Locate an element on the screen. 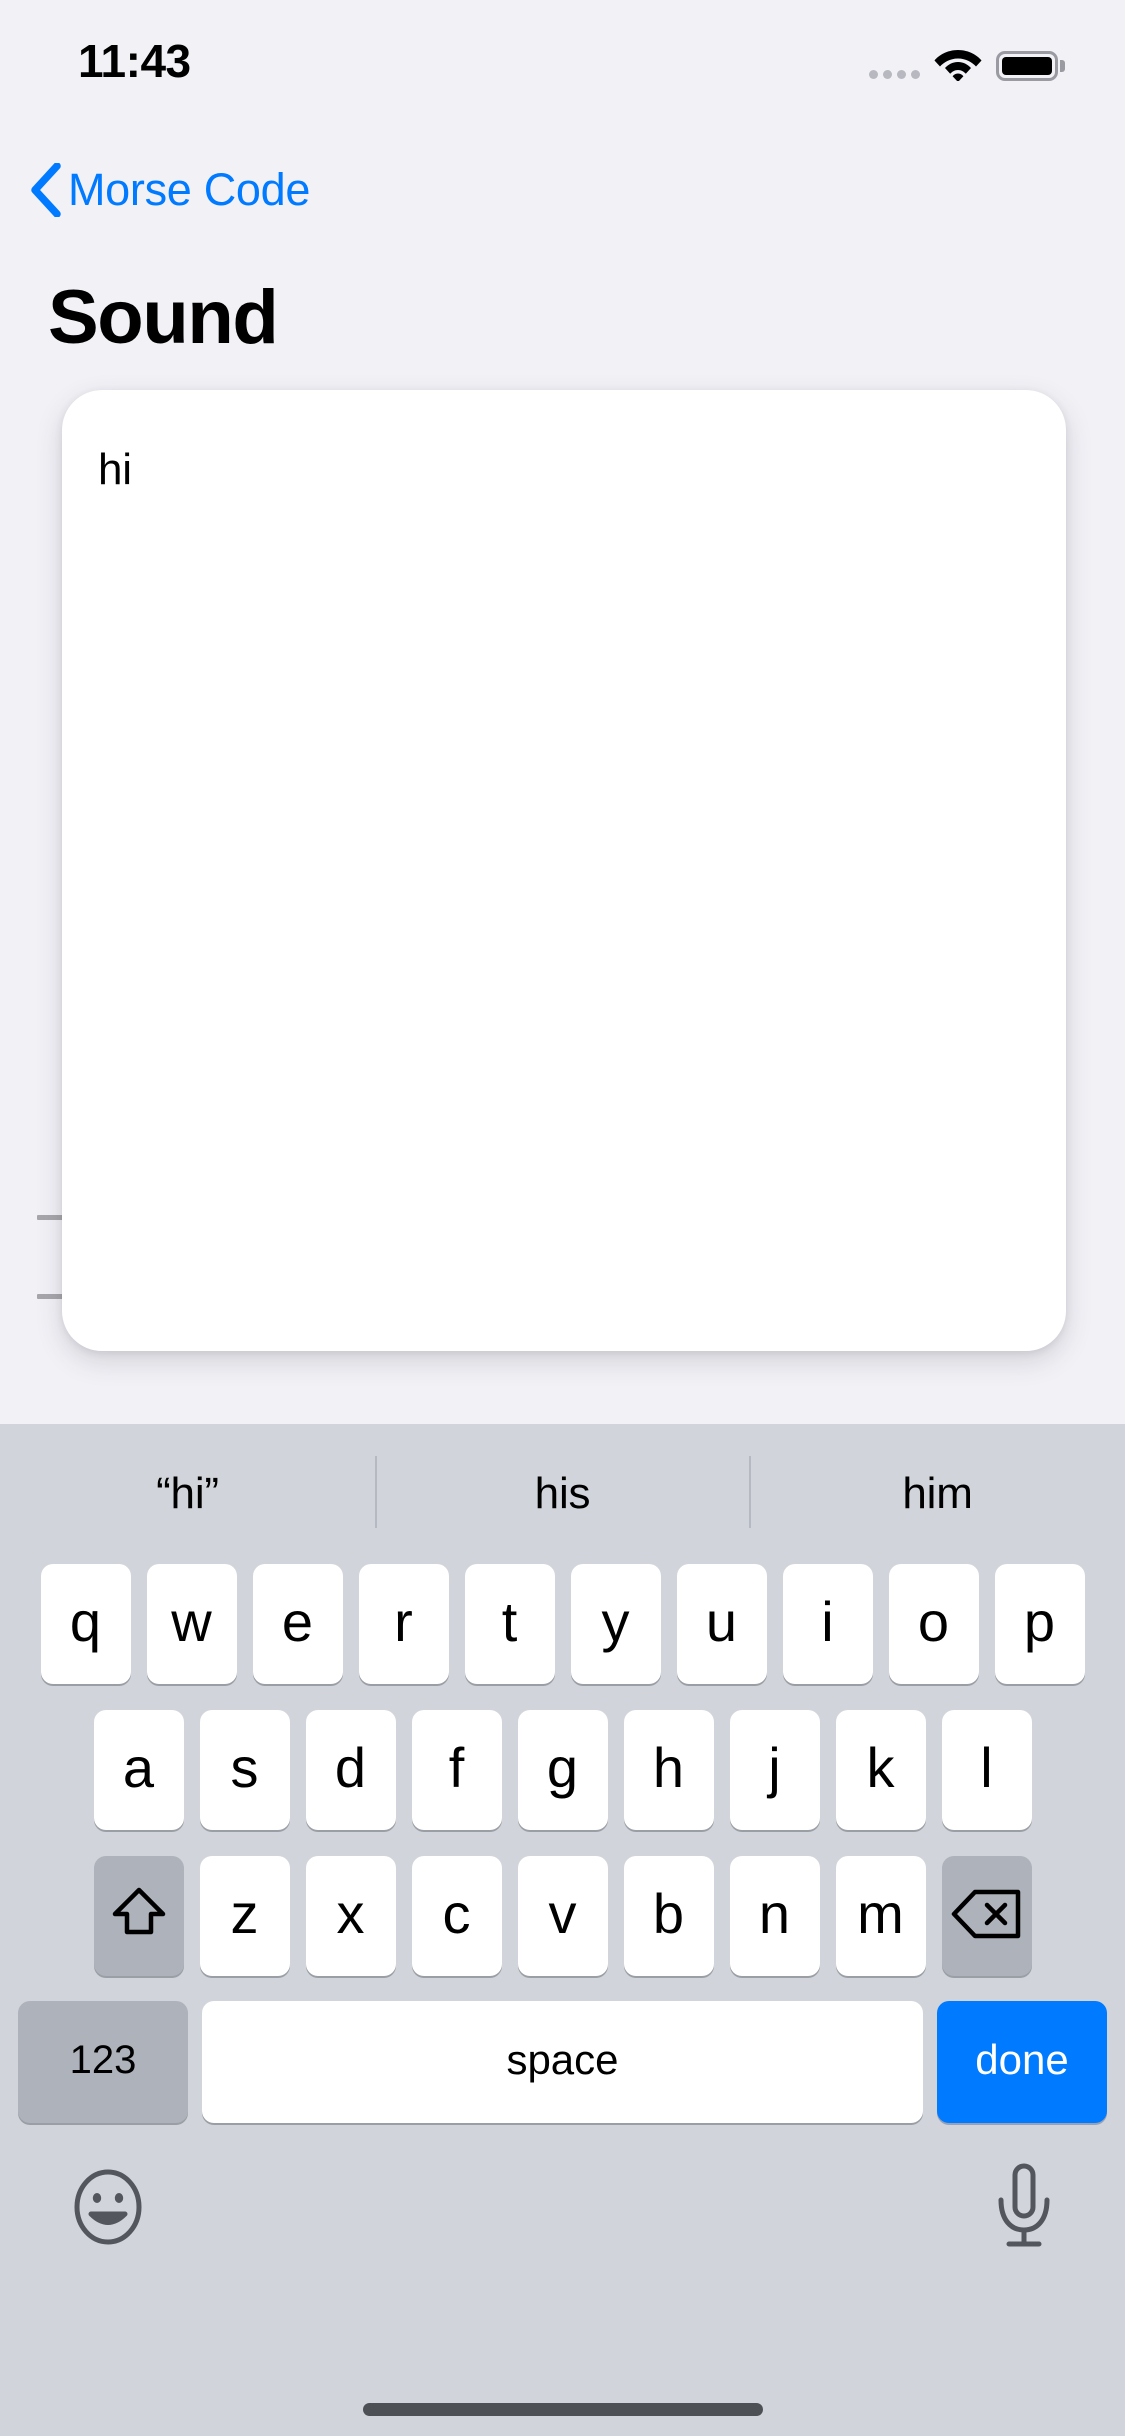 Image resolution: width=1125 pixels, height=2436 pixels. key-g: g is located at coordinates (562, 1770).